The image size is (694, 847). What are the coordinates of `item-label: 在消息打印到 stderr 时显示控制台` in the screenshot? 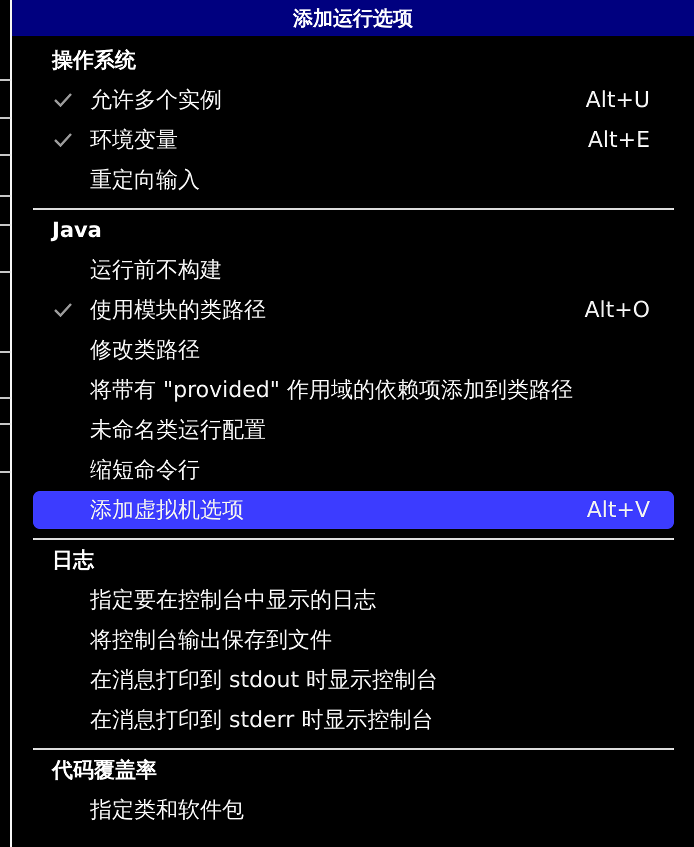 It's located at (262, 721).